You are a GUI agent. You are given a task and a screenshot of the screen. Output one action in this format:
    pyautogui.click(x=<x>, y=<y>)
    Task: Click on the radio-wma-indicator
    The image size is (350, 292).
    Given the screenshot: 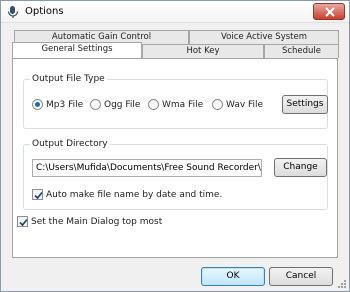 What is the action you would take?
    pyautogui.click(x=153, y=104)
    